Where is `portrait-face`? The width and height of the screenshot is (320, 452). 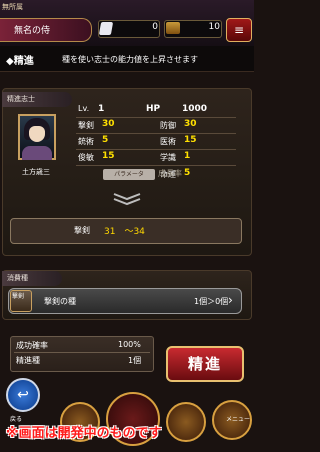
portrait-face is located at coordinates (37, 134).